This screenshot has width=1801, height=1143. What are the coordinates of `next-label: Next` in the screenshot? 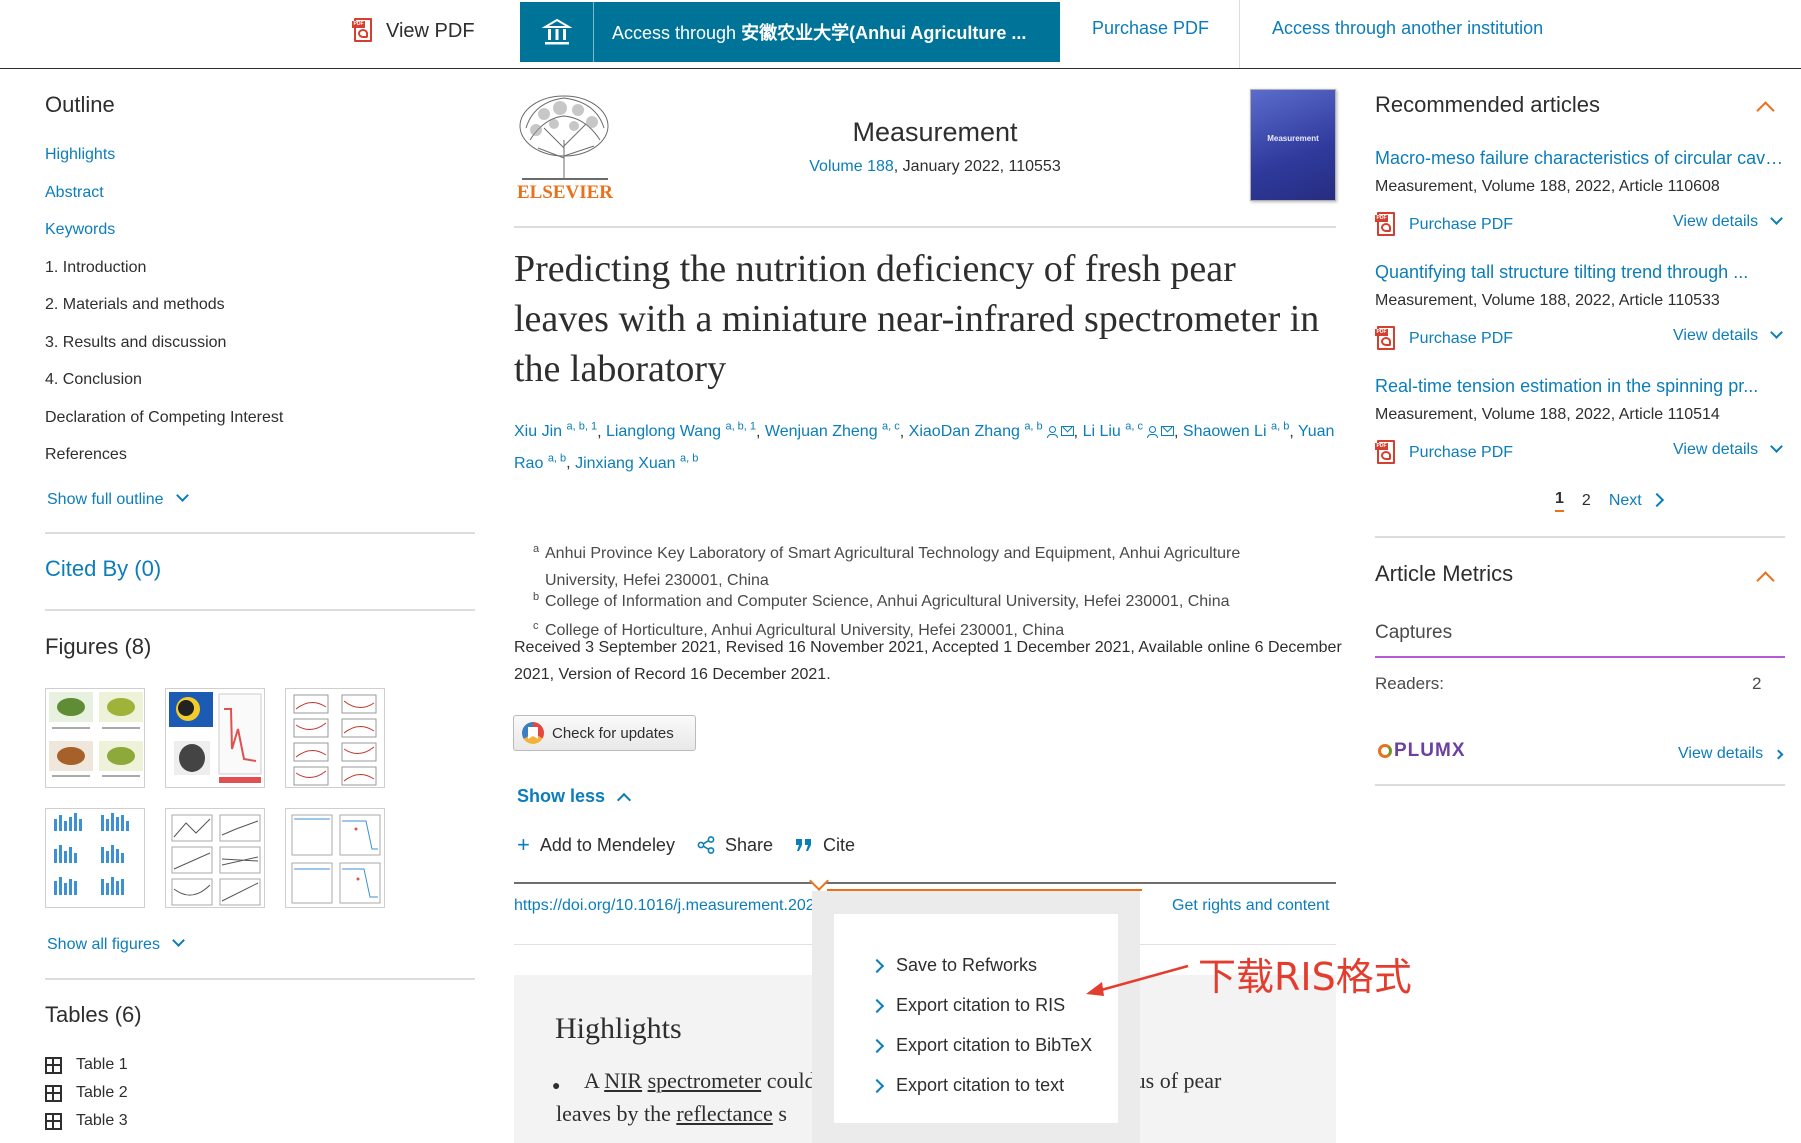 It's located at (1625, 500).